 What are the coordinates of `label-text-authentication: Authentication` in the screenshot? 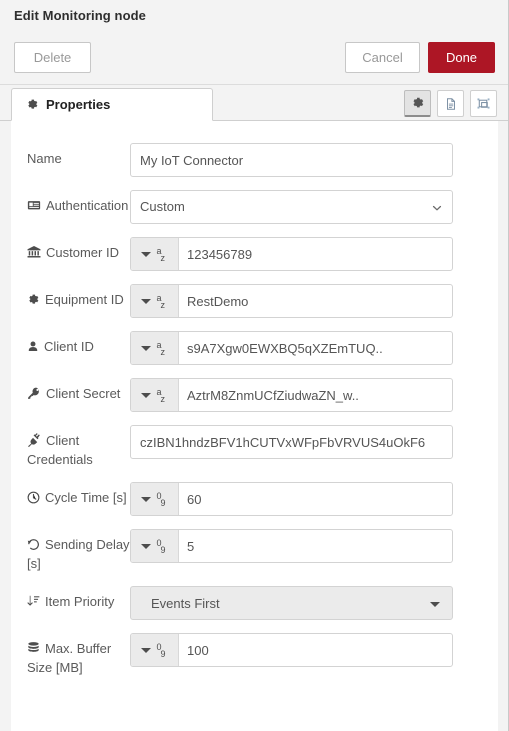 It's located at (87, 205).